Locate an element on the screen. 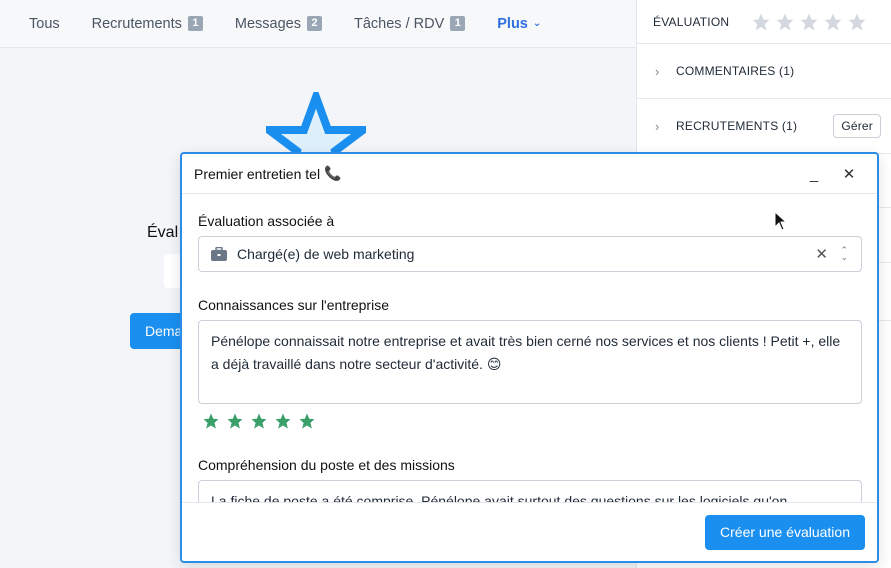  minimize-button: _ is located at coordinates (814, 175).